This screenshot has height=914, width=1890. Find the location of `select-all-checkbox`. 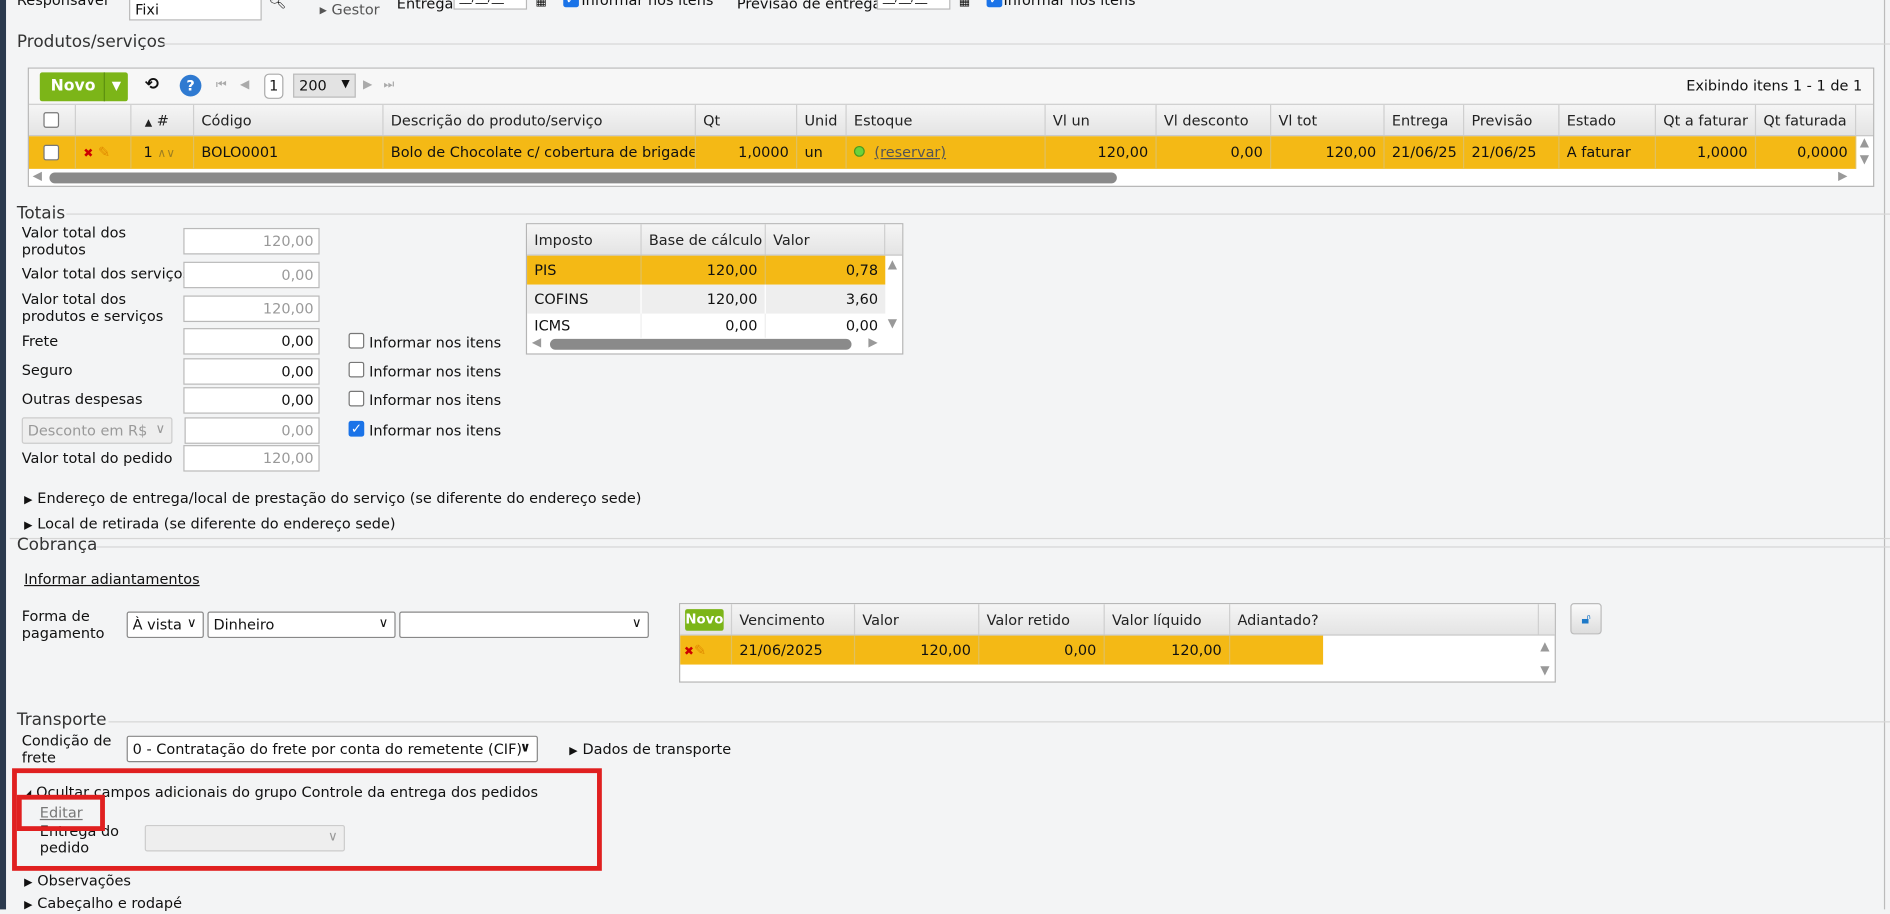

select-all-checkbox is located at coordinates (51, 120).